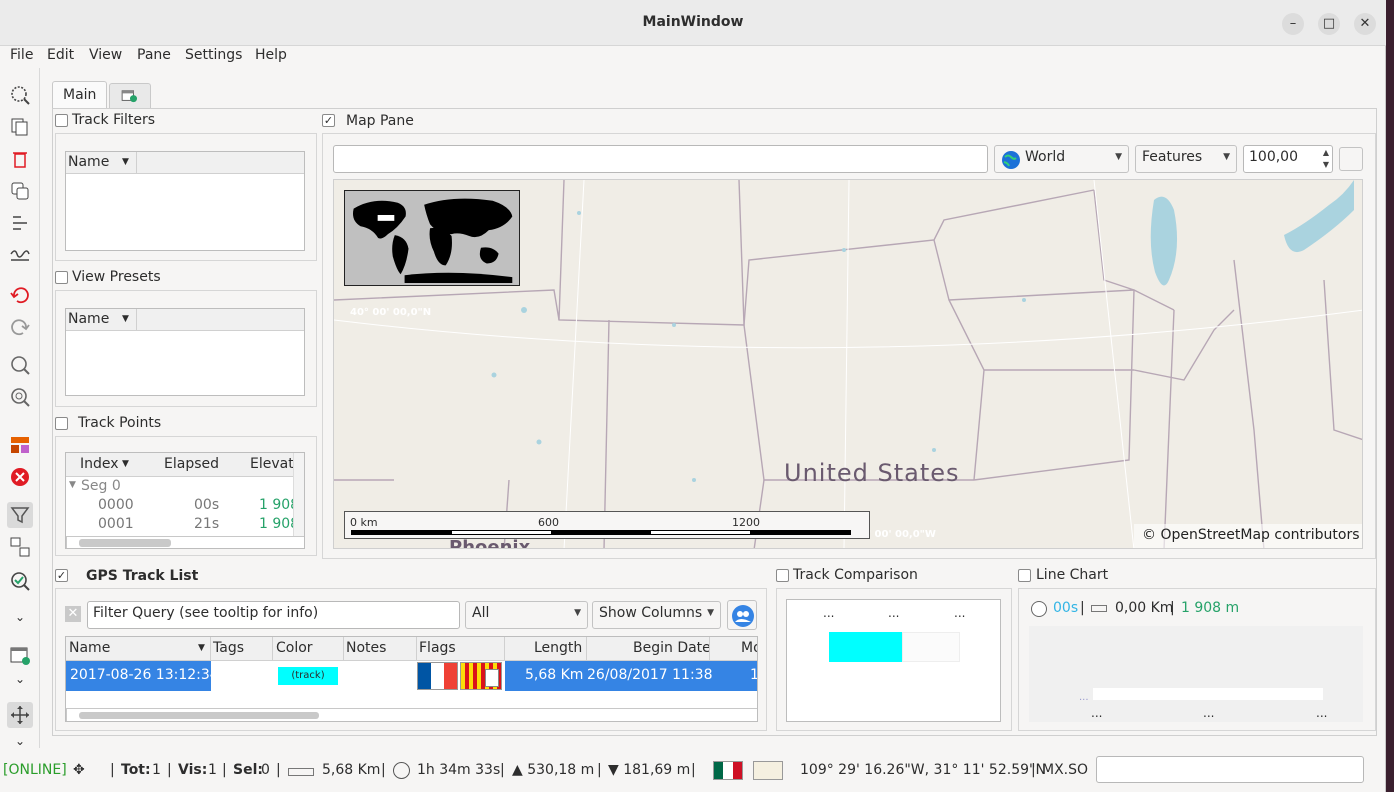 This screenshot has height=792, width=1394. I want to click on track-filters-label: Track Filters, so click(114, 120).